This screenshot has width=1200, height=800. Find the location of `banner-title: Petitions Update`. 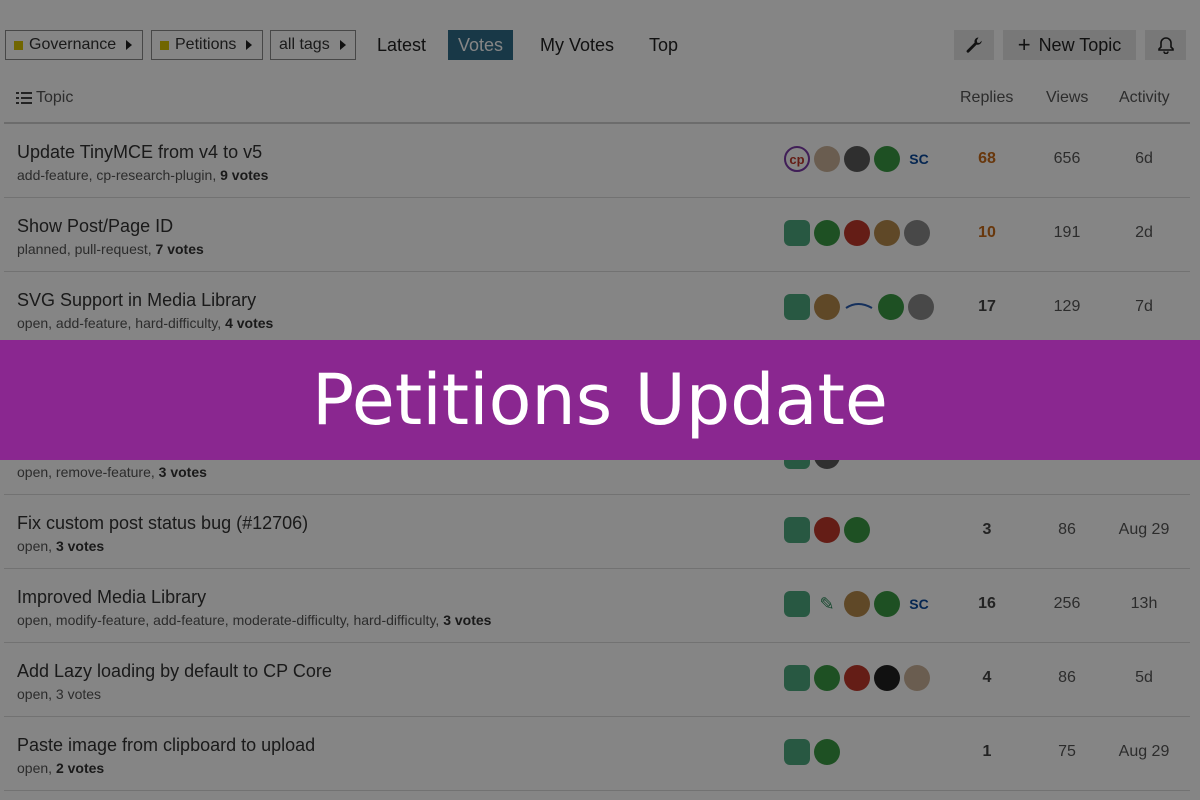

banner-title: Petitions Update is located at coordinates (600, 400).